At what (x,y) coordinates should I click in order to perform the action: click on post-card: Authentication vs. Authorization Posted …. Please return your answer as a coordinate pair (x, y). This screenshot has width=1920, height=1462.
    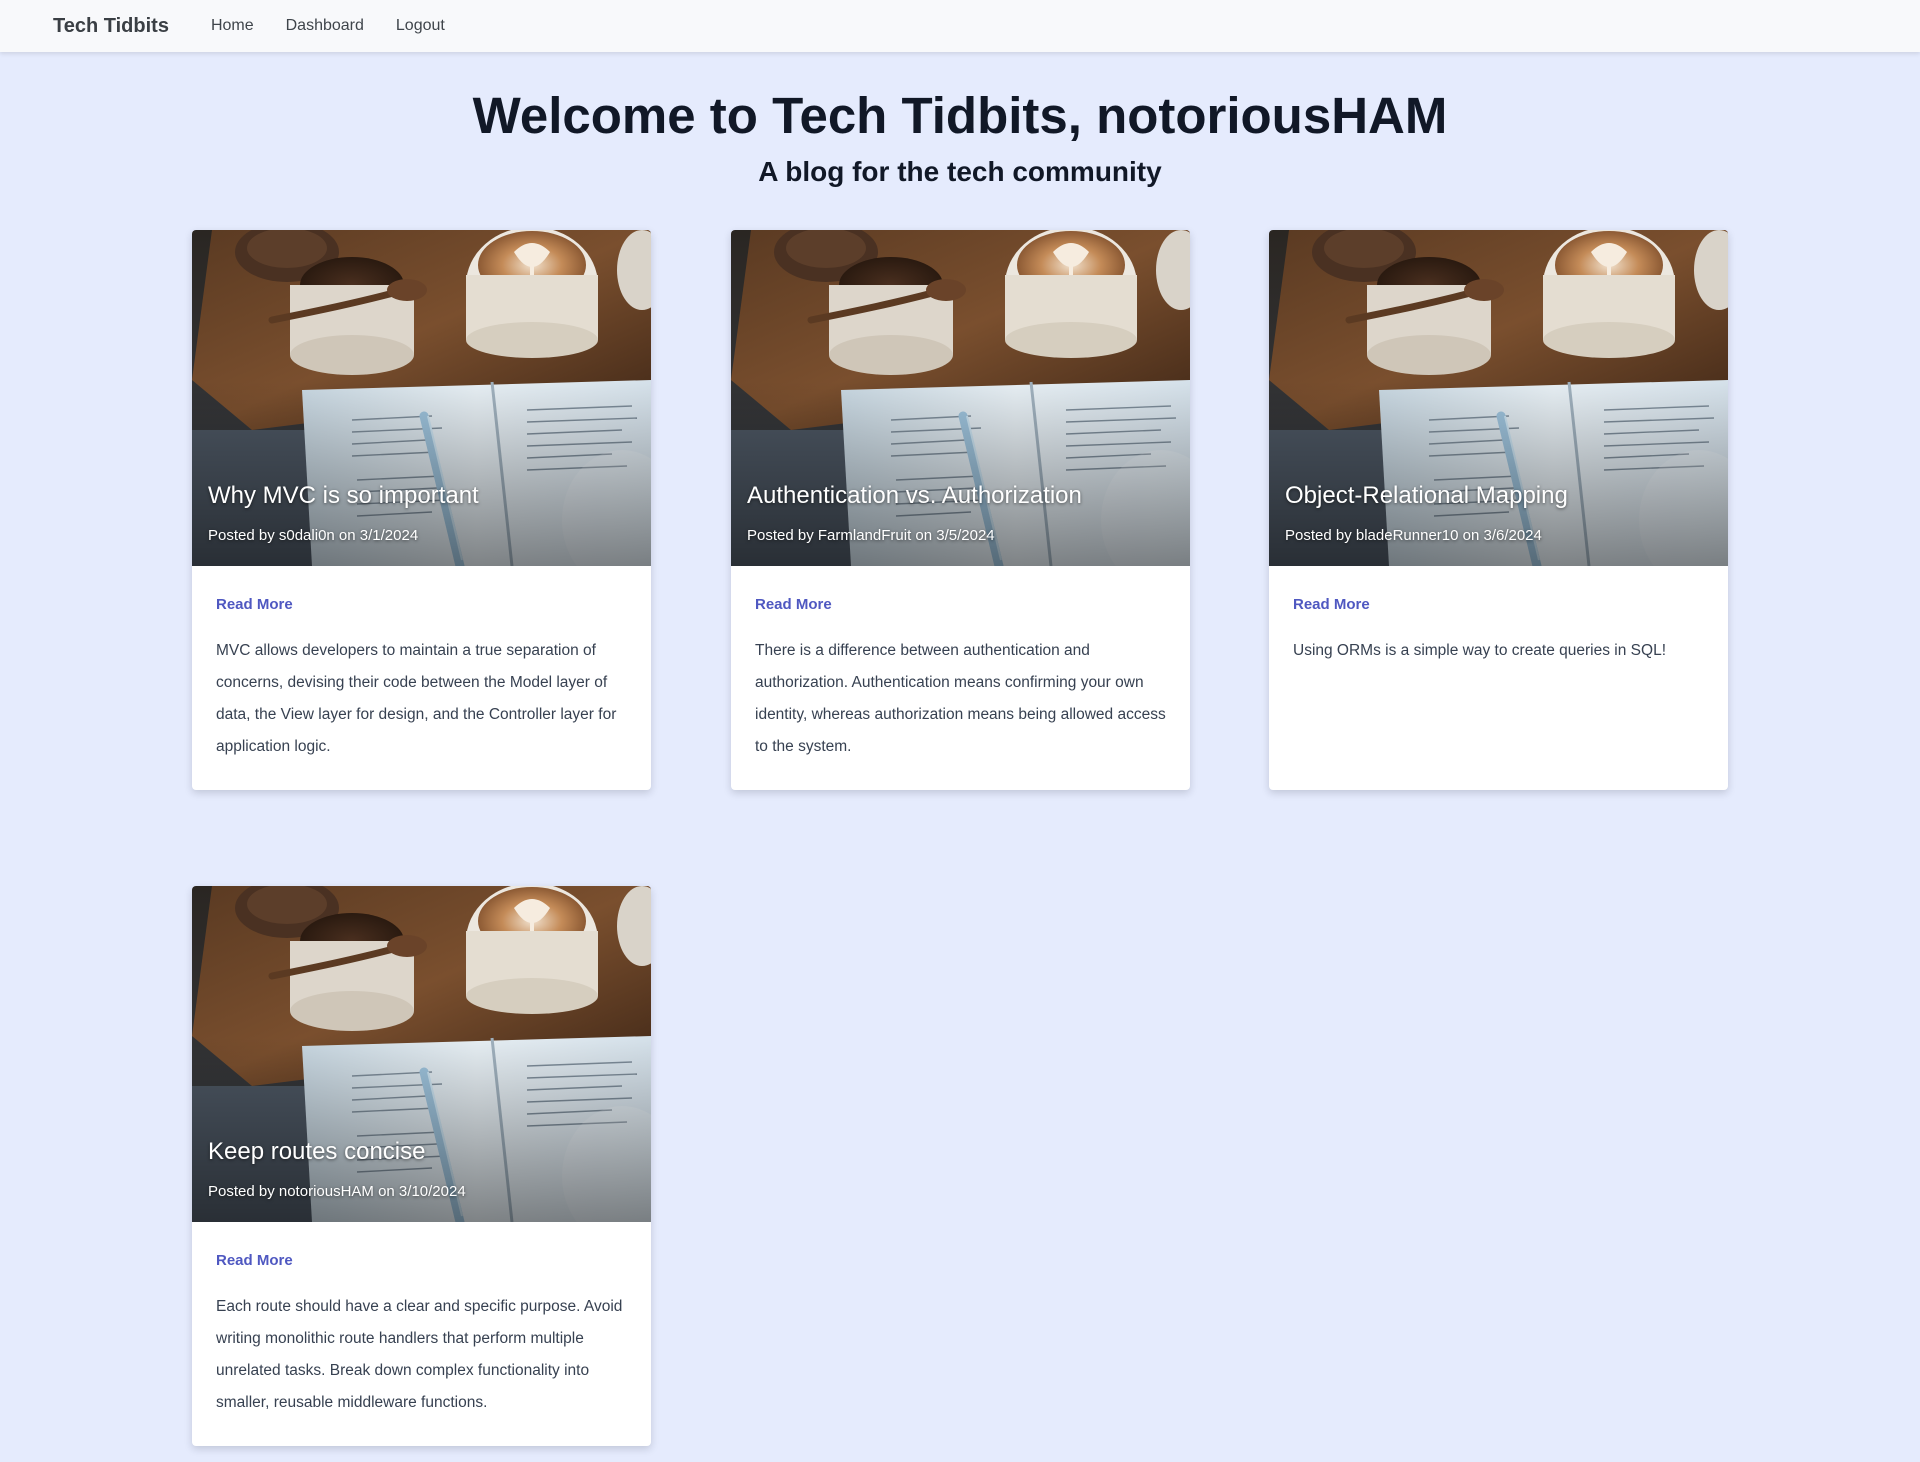
    Looking at the image, I should click on (960, 510).